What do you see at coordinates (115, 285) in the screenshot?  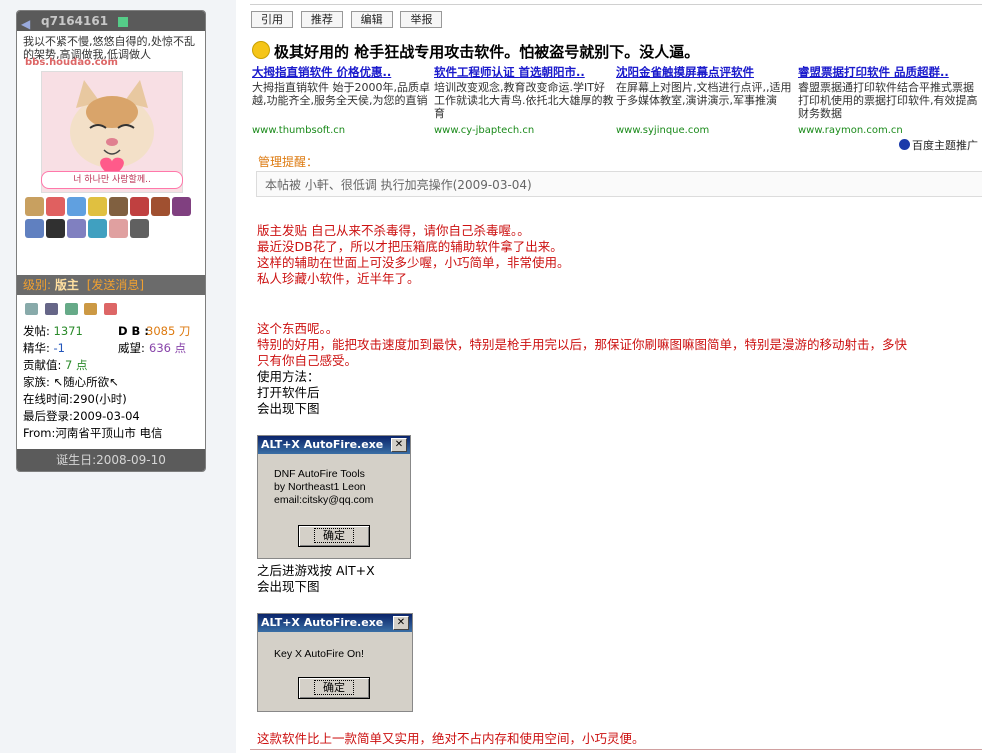 I see `send-message-link: [发送消息]` at bounding box center [115, 285].